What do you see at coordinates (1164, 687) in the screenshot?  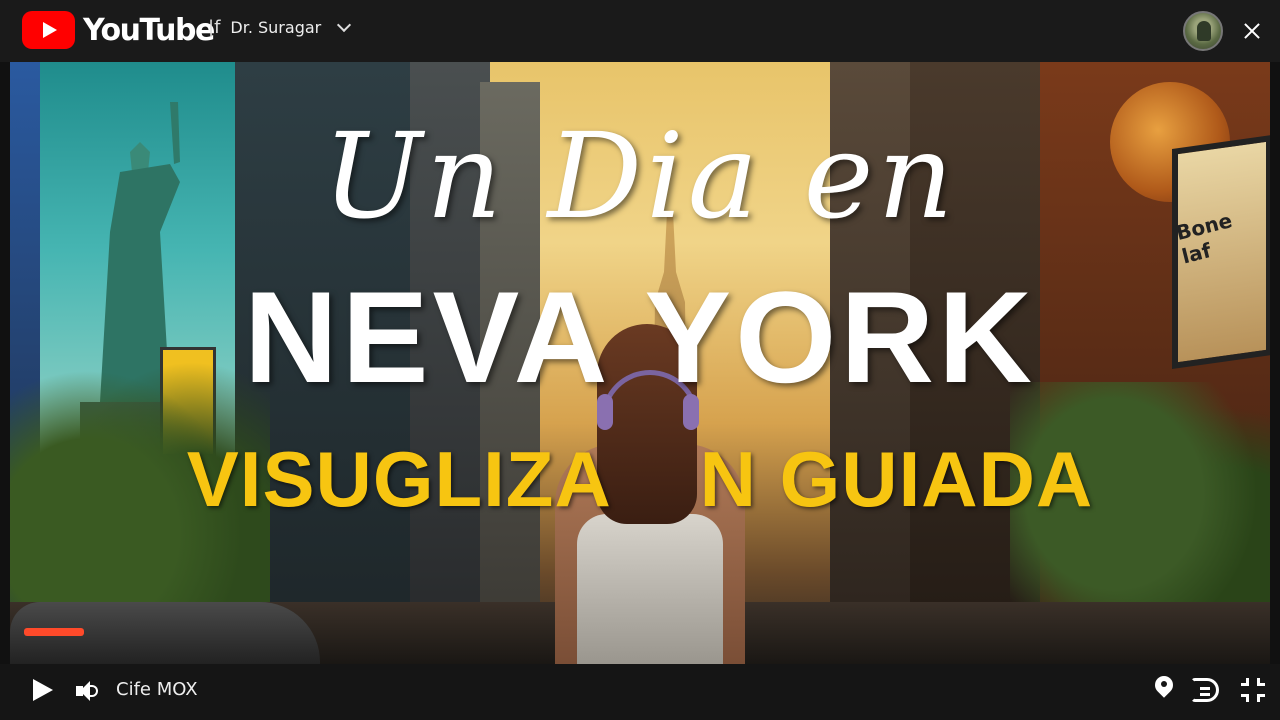 I see `location-pin-icon` at bounding box center [1164, 687].